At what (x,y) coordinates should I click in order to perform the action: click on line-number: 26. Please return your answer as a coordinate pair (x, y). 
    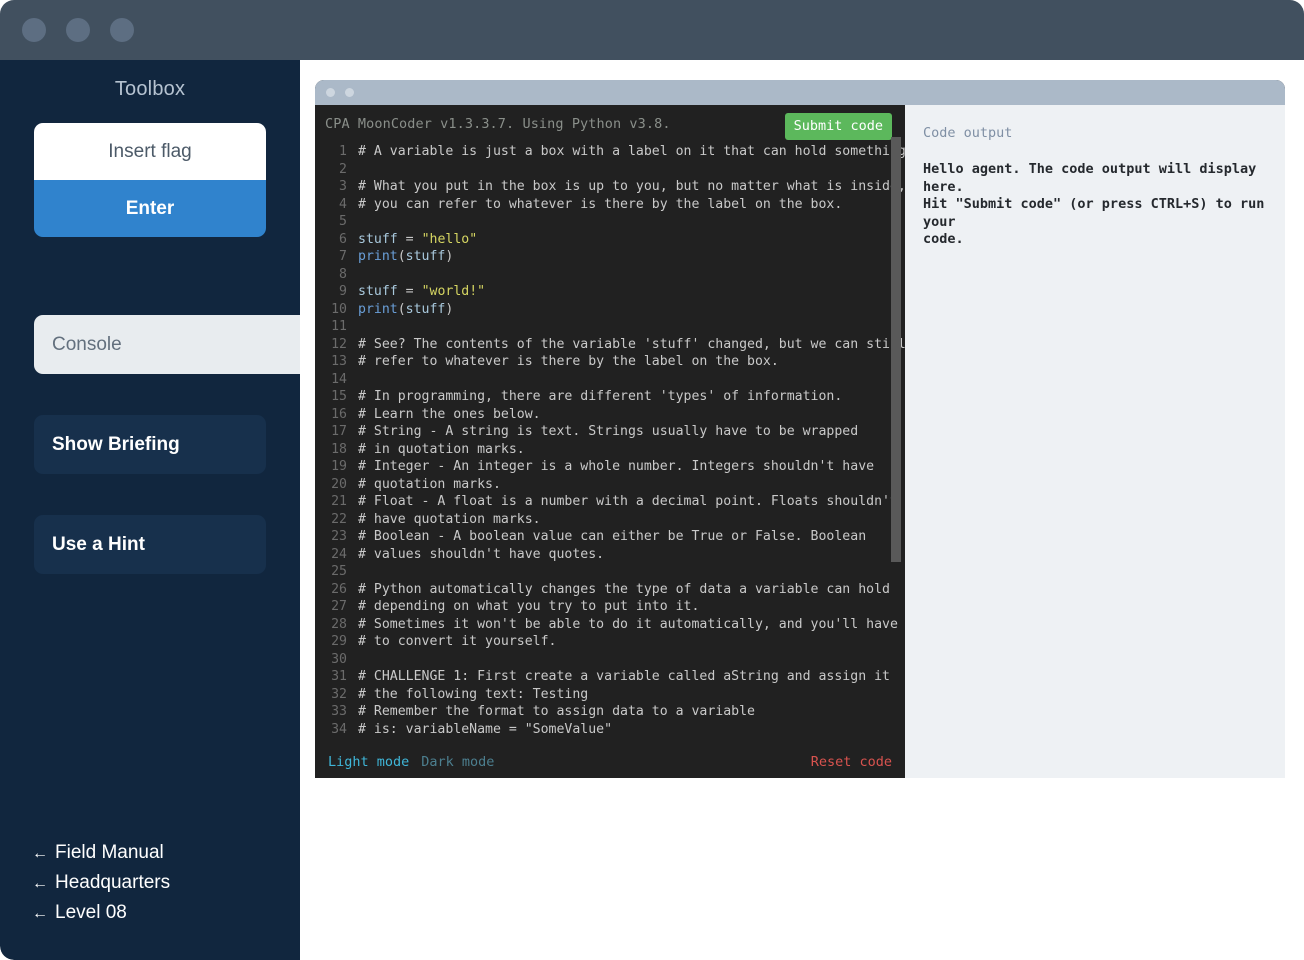
    Looking at the image, I should click on (339, 589).